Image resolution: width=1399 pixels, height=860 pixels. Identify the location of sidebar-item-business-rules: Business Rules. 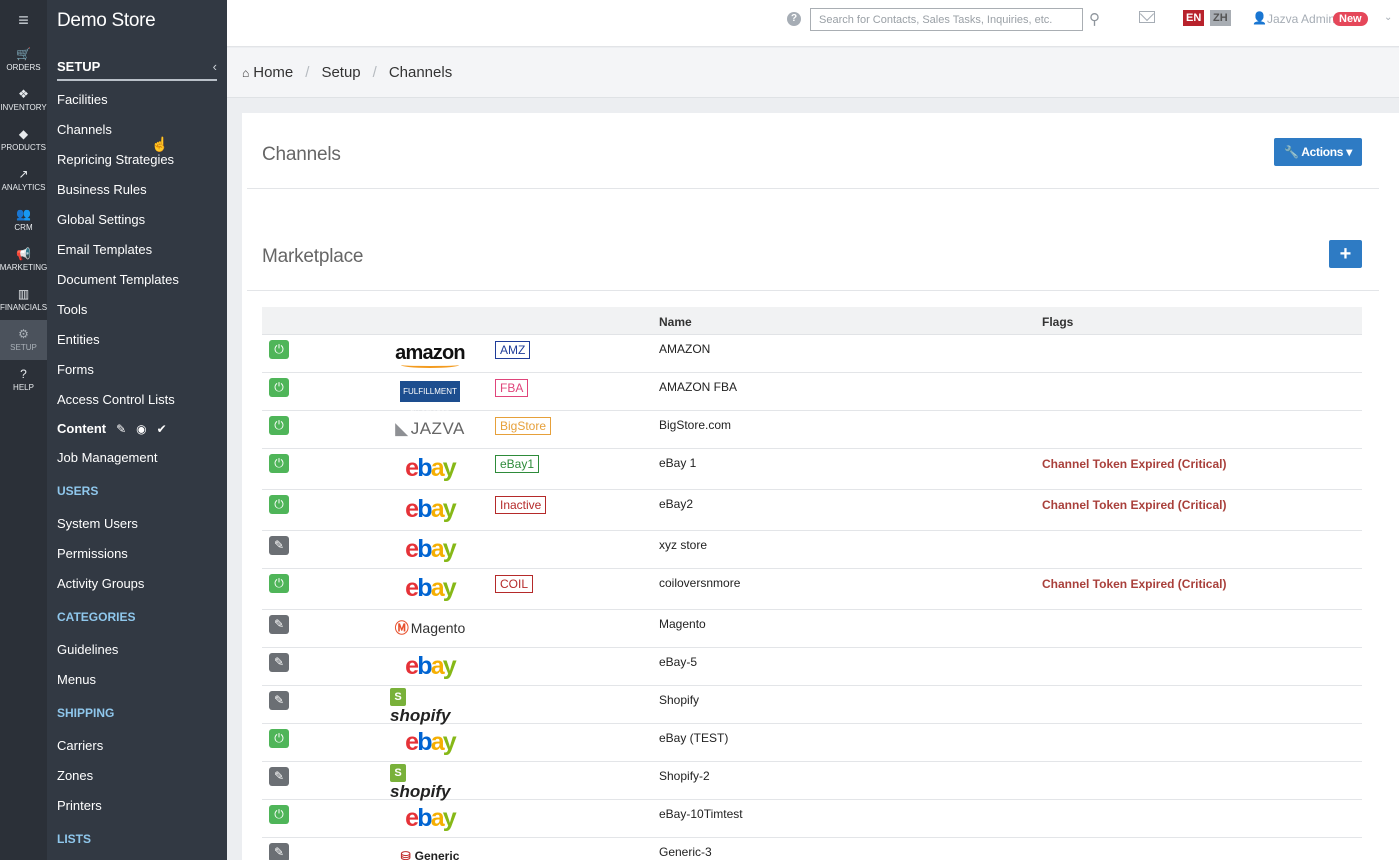
(137, 190).